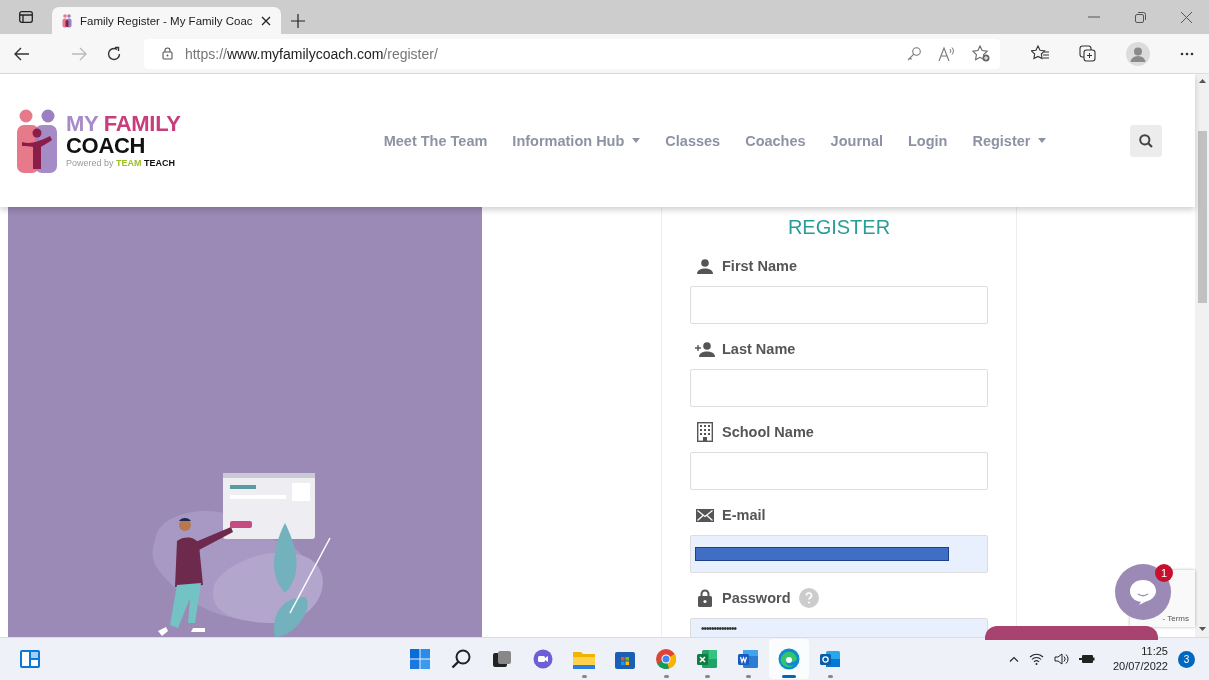 This screenshot has width=1209, height=680. Describe the element at coordinates (928, 140) in the screenshot. I see `nav-link: Login` at that location.